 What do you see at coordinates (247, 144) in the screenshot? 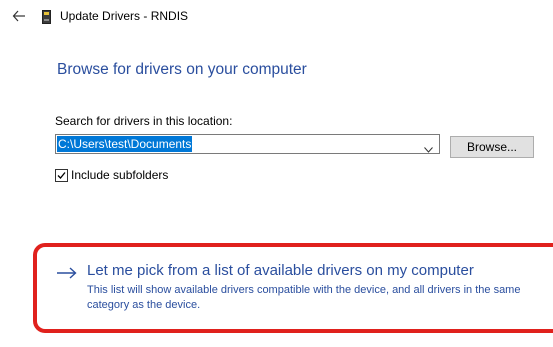
I see `driver-path-combobox: C:\Users\test\Documents` at bounding box center [247, 144].